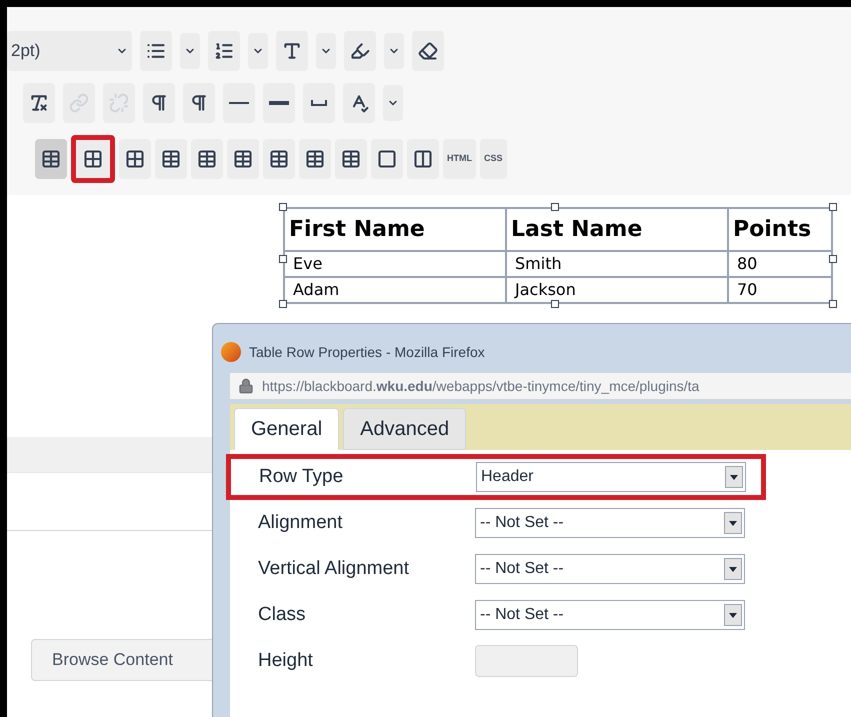 This screenshot has height=717, width=851. Describe the element at coordinates (459, 159) in the screenshot. I see `toolbar-button: HTML` at that location.